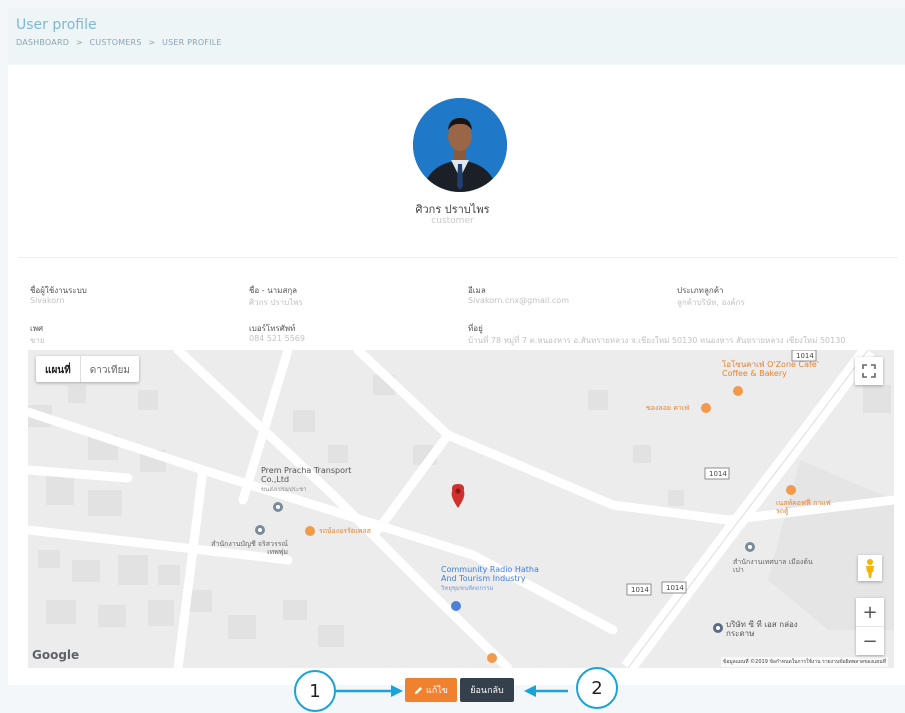 This screenshot has height=713, width=905. Describe the element at coordinates (56, 25) in the screenshot. I see `page-title: User profile` at that location.